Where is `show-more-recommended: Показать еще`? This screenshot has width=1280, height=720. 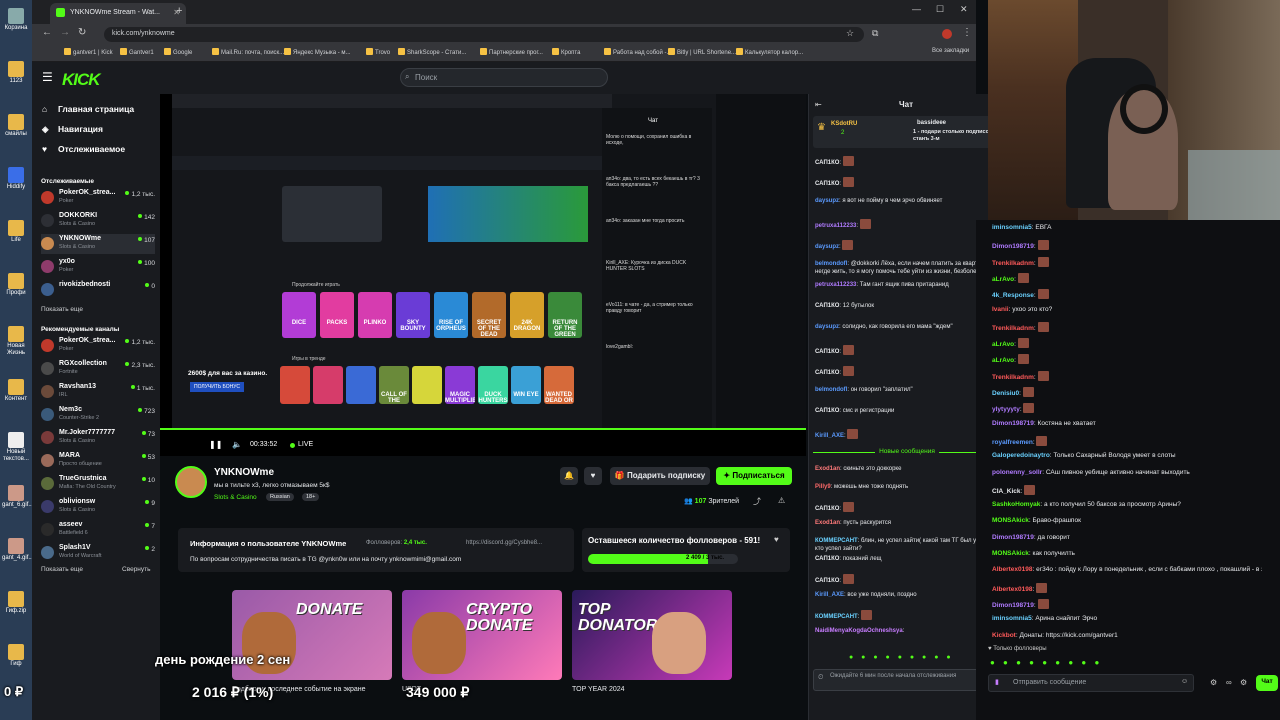
show-more-recommended: Показать еще is located at coordinates (62, 569).